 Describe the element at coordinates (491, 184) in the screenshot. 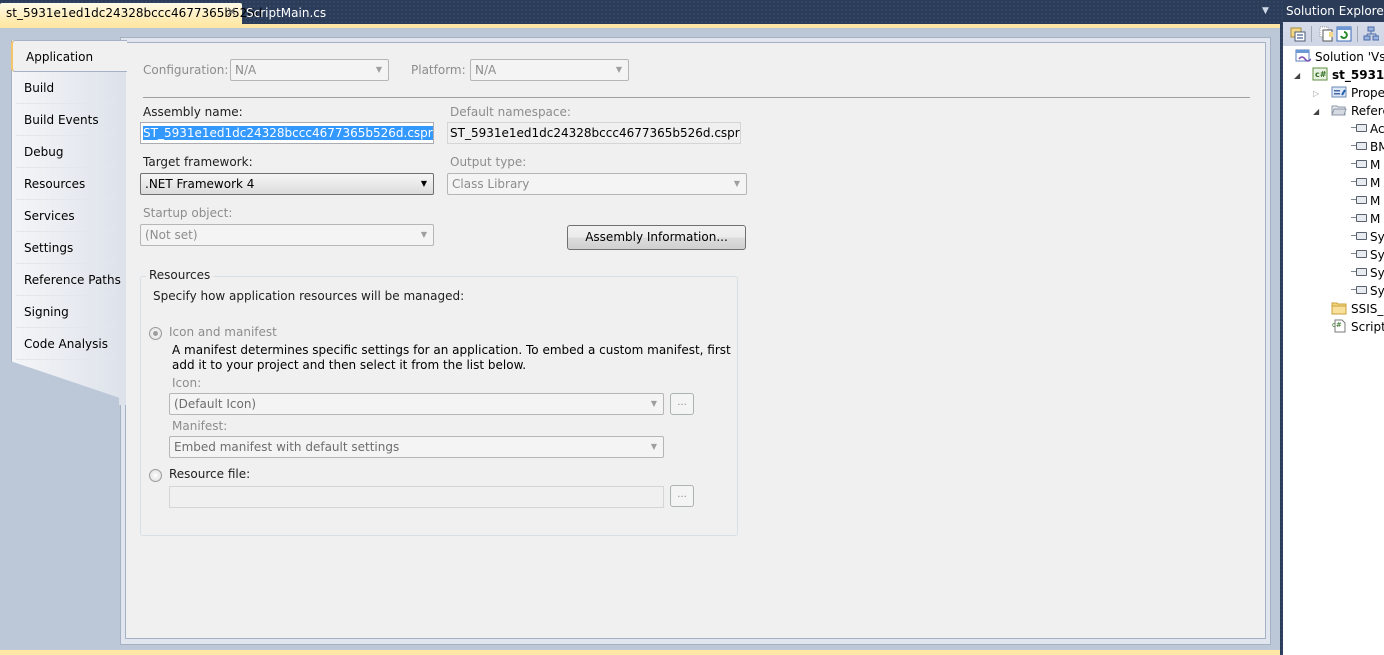

I see `output-type-value: Class Library` at that location.